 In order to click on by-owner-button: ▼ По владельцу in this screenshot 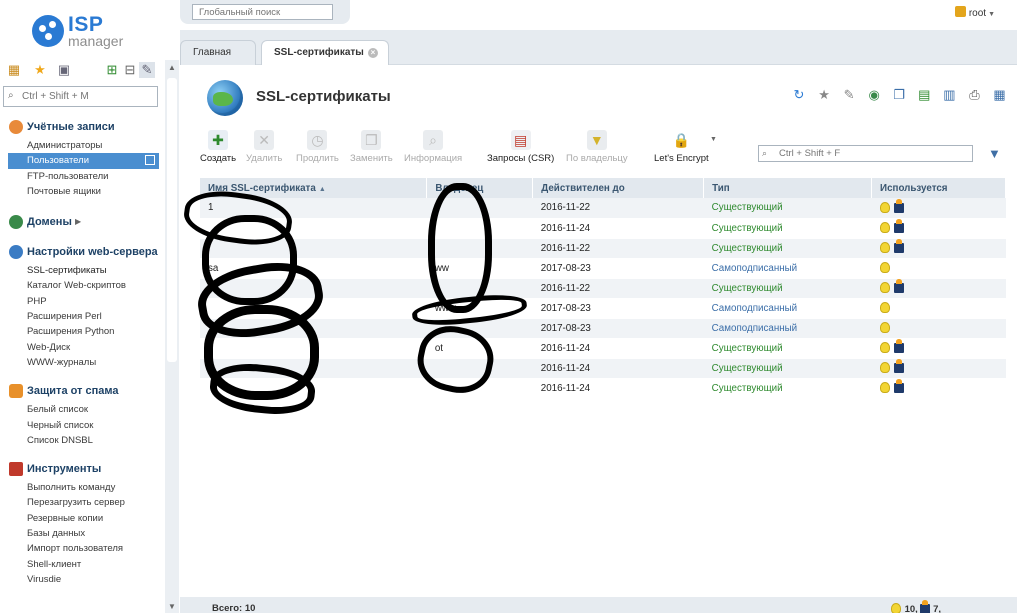, I will do `click(597, 147)`.